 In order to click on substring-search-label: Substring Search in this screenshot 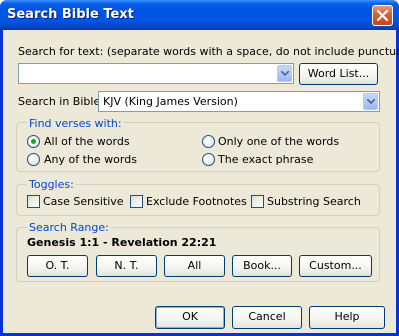, I will do `click(314, 201)`.